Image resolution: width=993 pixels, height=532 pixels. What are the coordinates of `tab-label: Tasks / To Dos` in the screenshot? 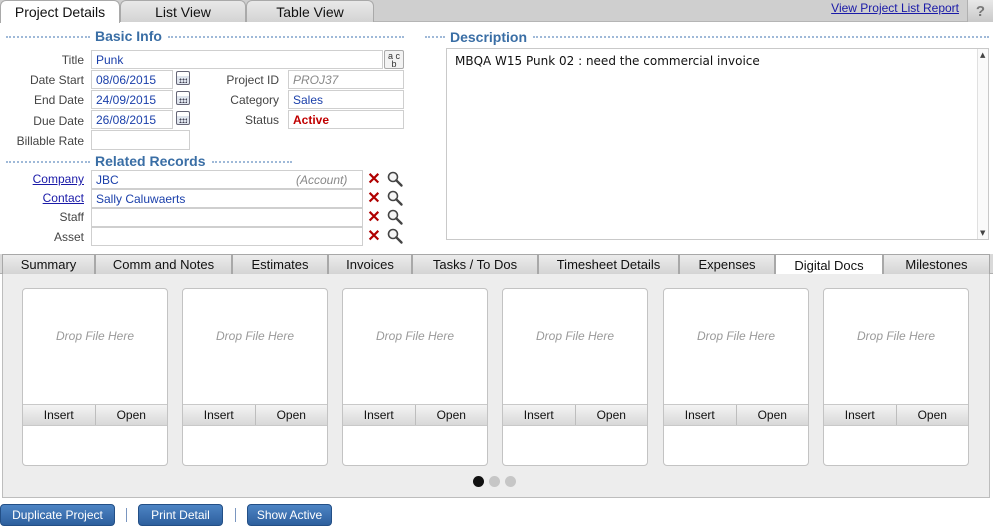 It's located at (475, 264).